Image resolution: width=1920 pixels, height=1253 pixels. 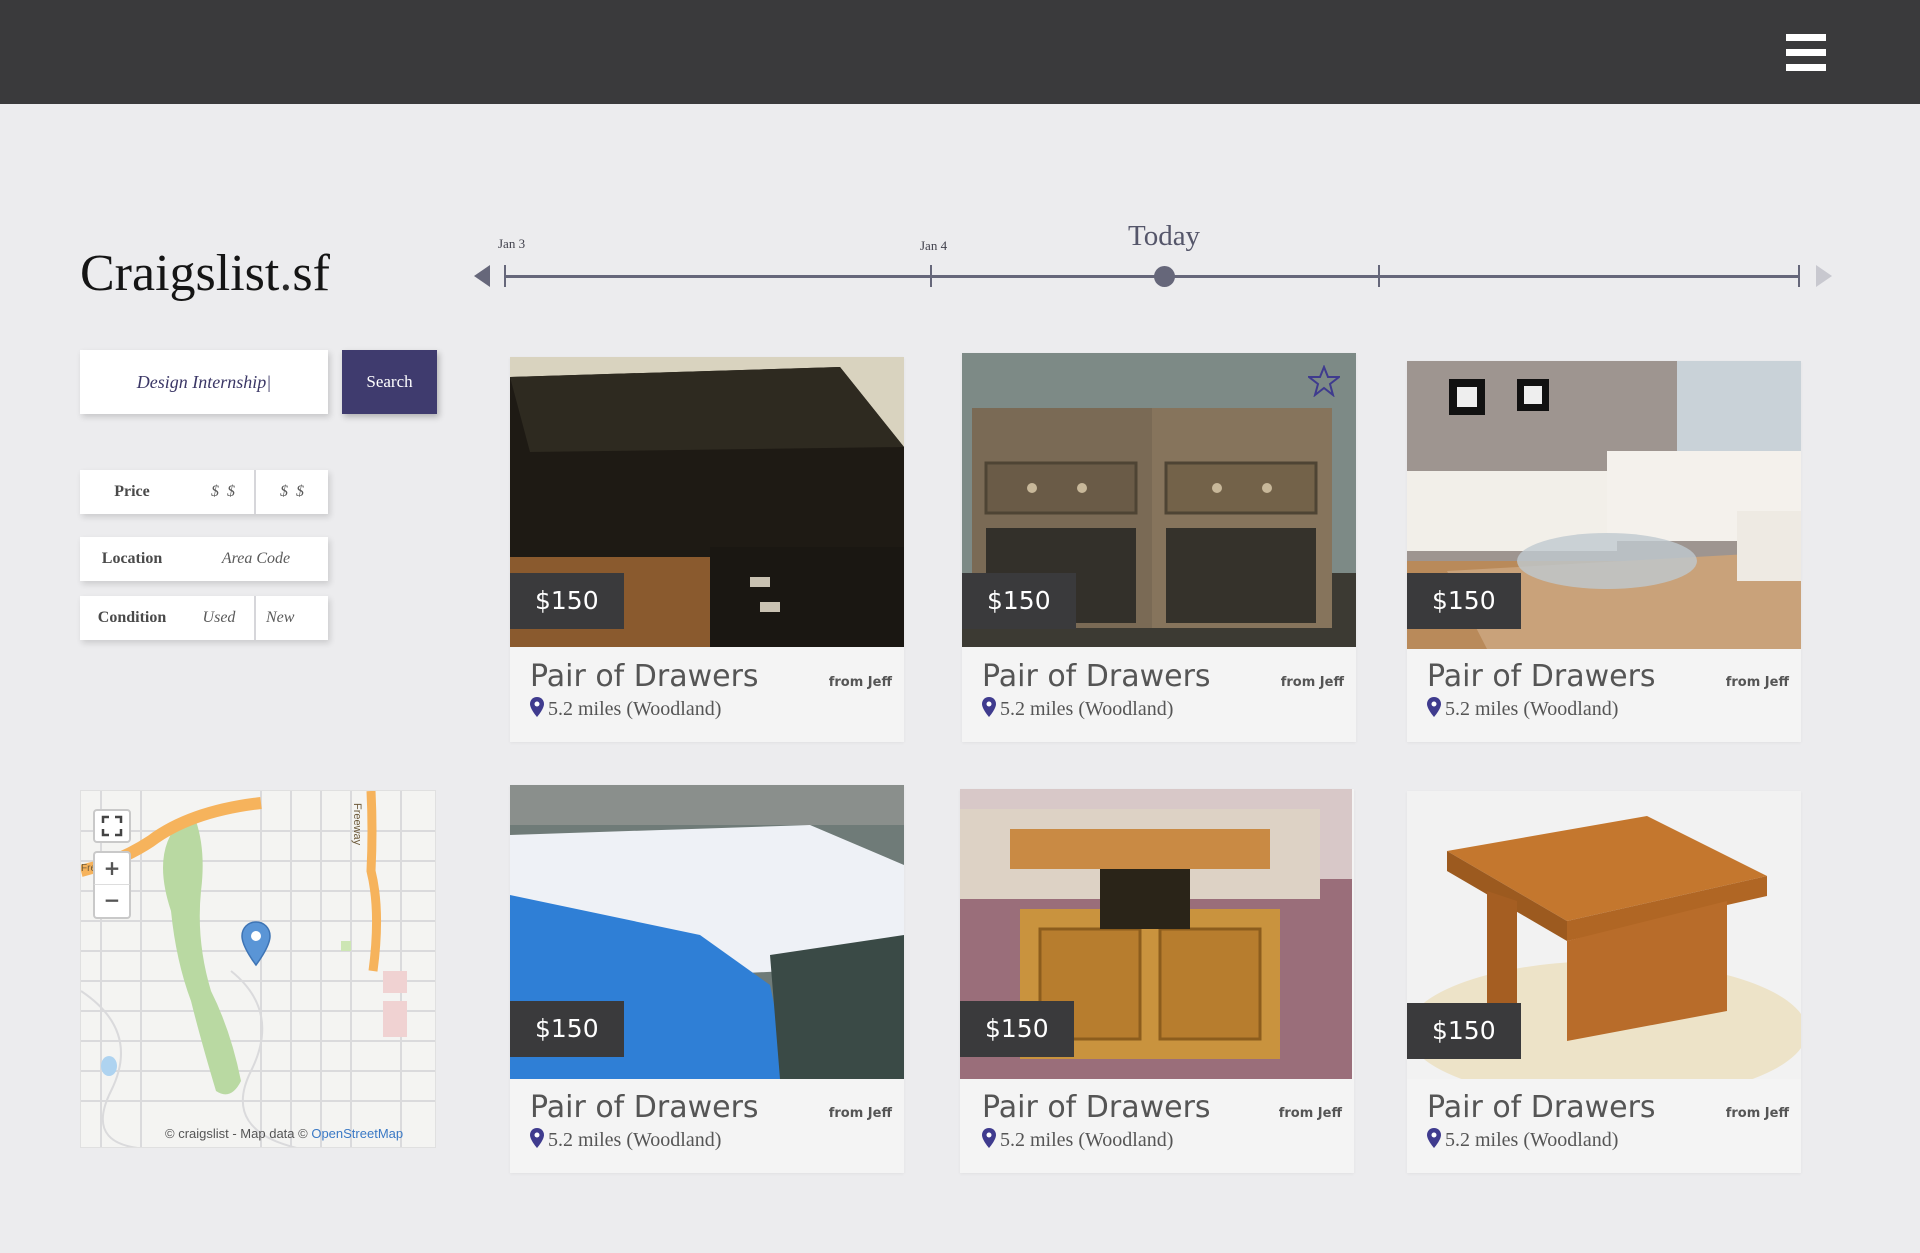 What do you see at coordinates (512, 243) in the screenshot?
I see `timeline-label-jan3: Jan 3` at bounding box center [512, 243].